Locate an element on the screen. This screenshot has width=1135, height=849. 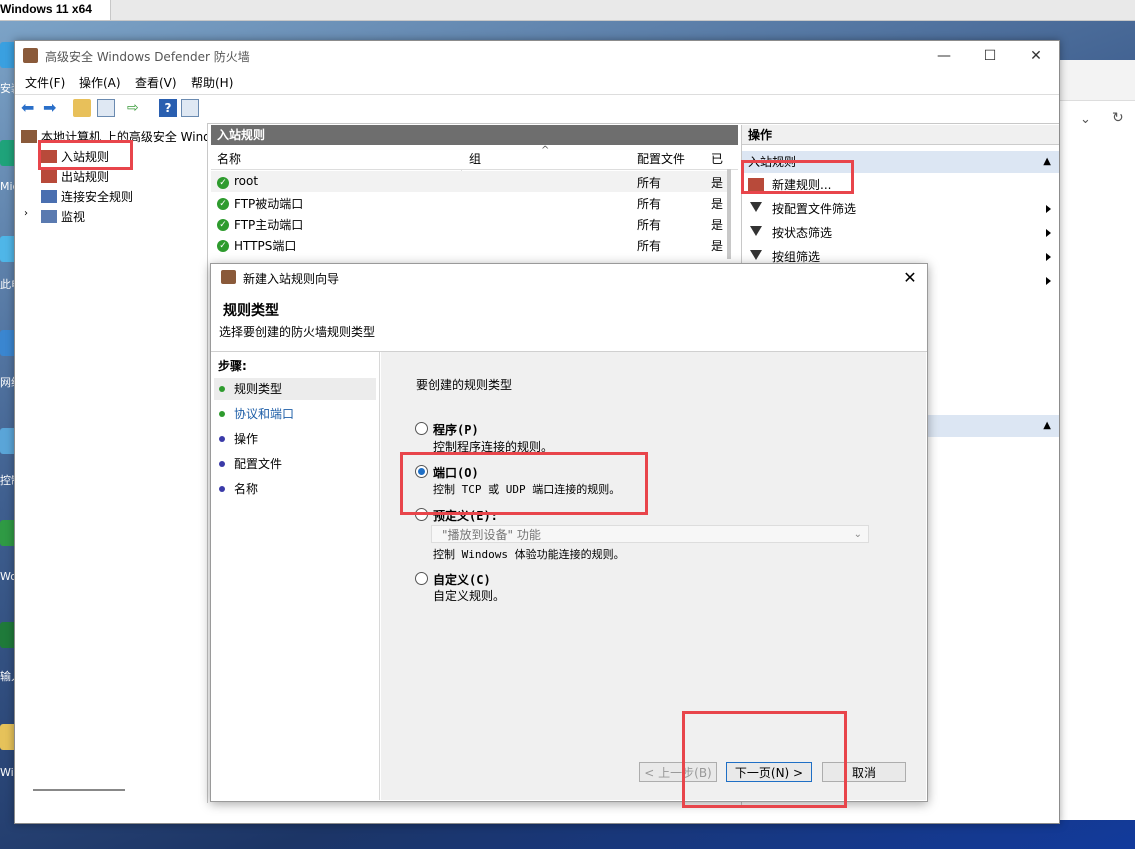
column-profile: 配置文件 is located at coordinates (661, 158).